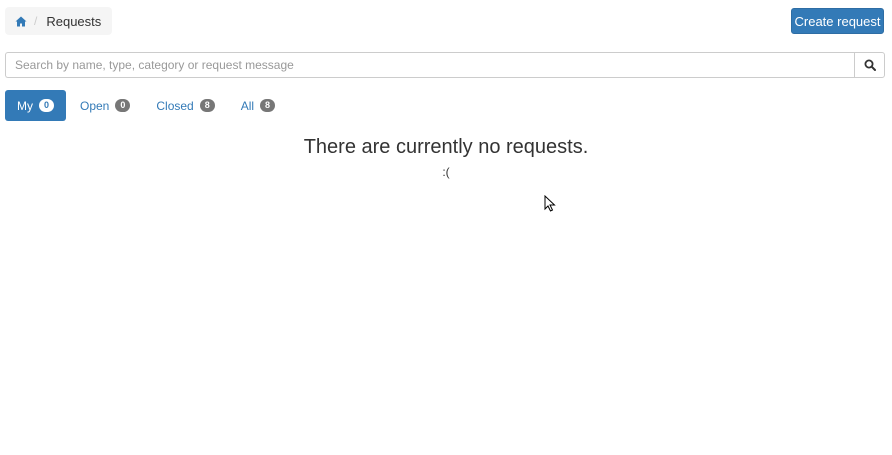 The width and height of the screenshot is (892, 455). Describe the element at coordinates (21, 21) in the screenshot. I see `home-icon` at that location.